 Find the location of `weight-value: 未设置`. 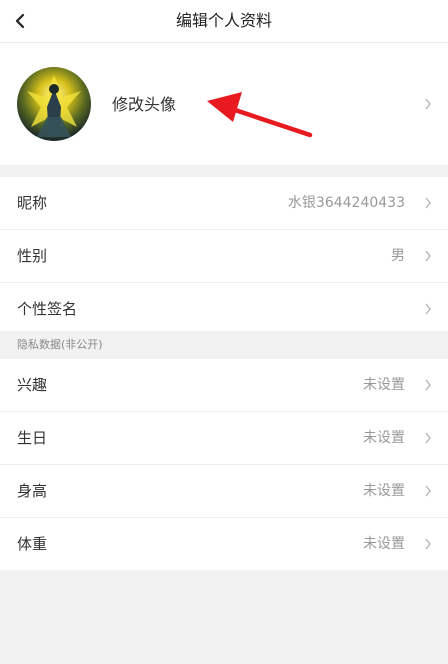

weight-value: 未设置 is located at coordinates (384, 544).